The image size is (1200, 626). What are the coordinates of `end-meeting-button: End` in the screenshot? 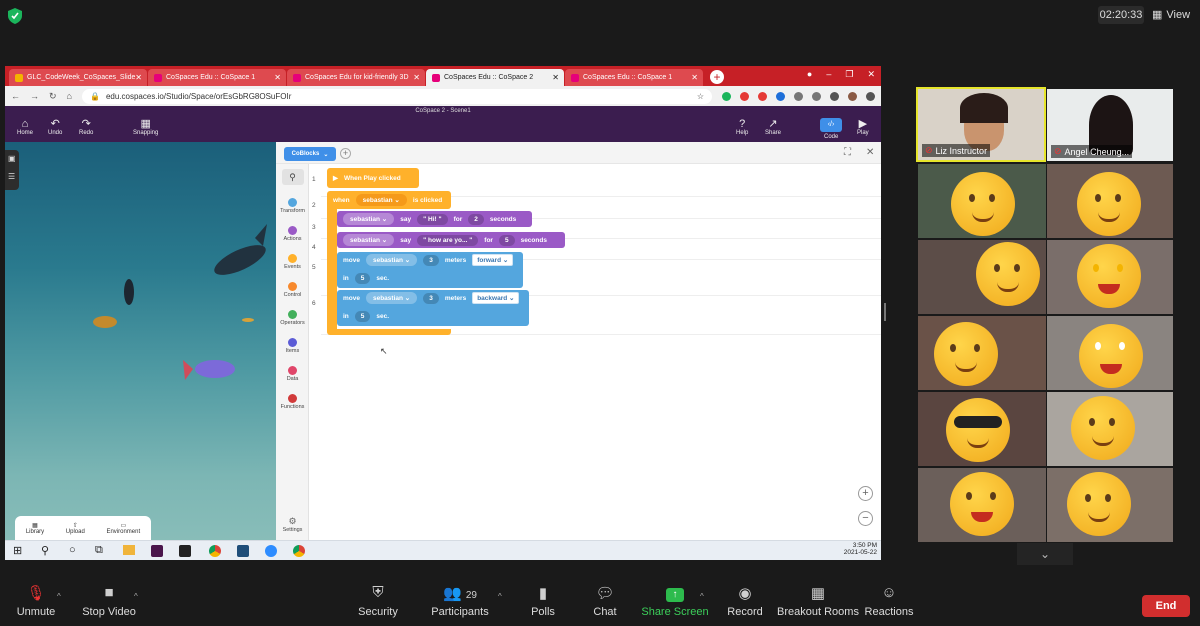 It's located at (1166, 606).